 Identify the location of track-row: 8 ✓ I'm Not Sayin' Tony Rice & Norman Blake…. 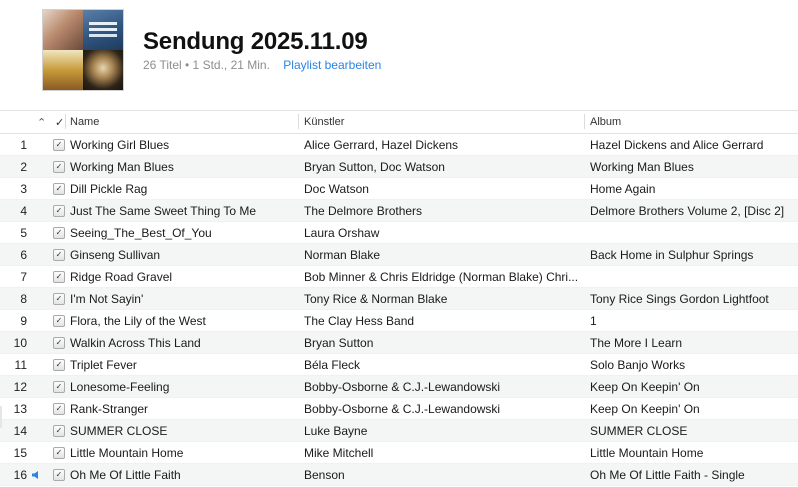
(399, 299).